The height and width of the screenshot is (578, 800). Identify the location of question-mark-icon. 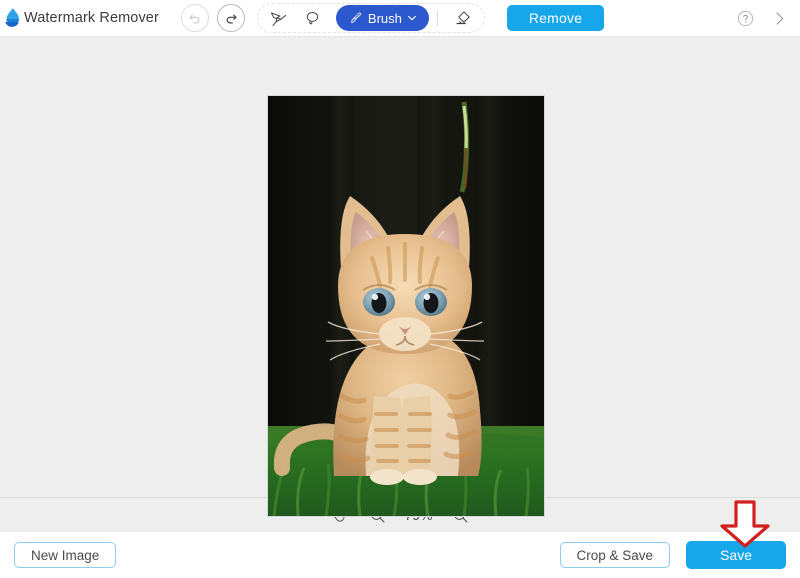
(745, 18).